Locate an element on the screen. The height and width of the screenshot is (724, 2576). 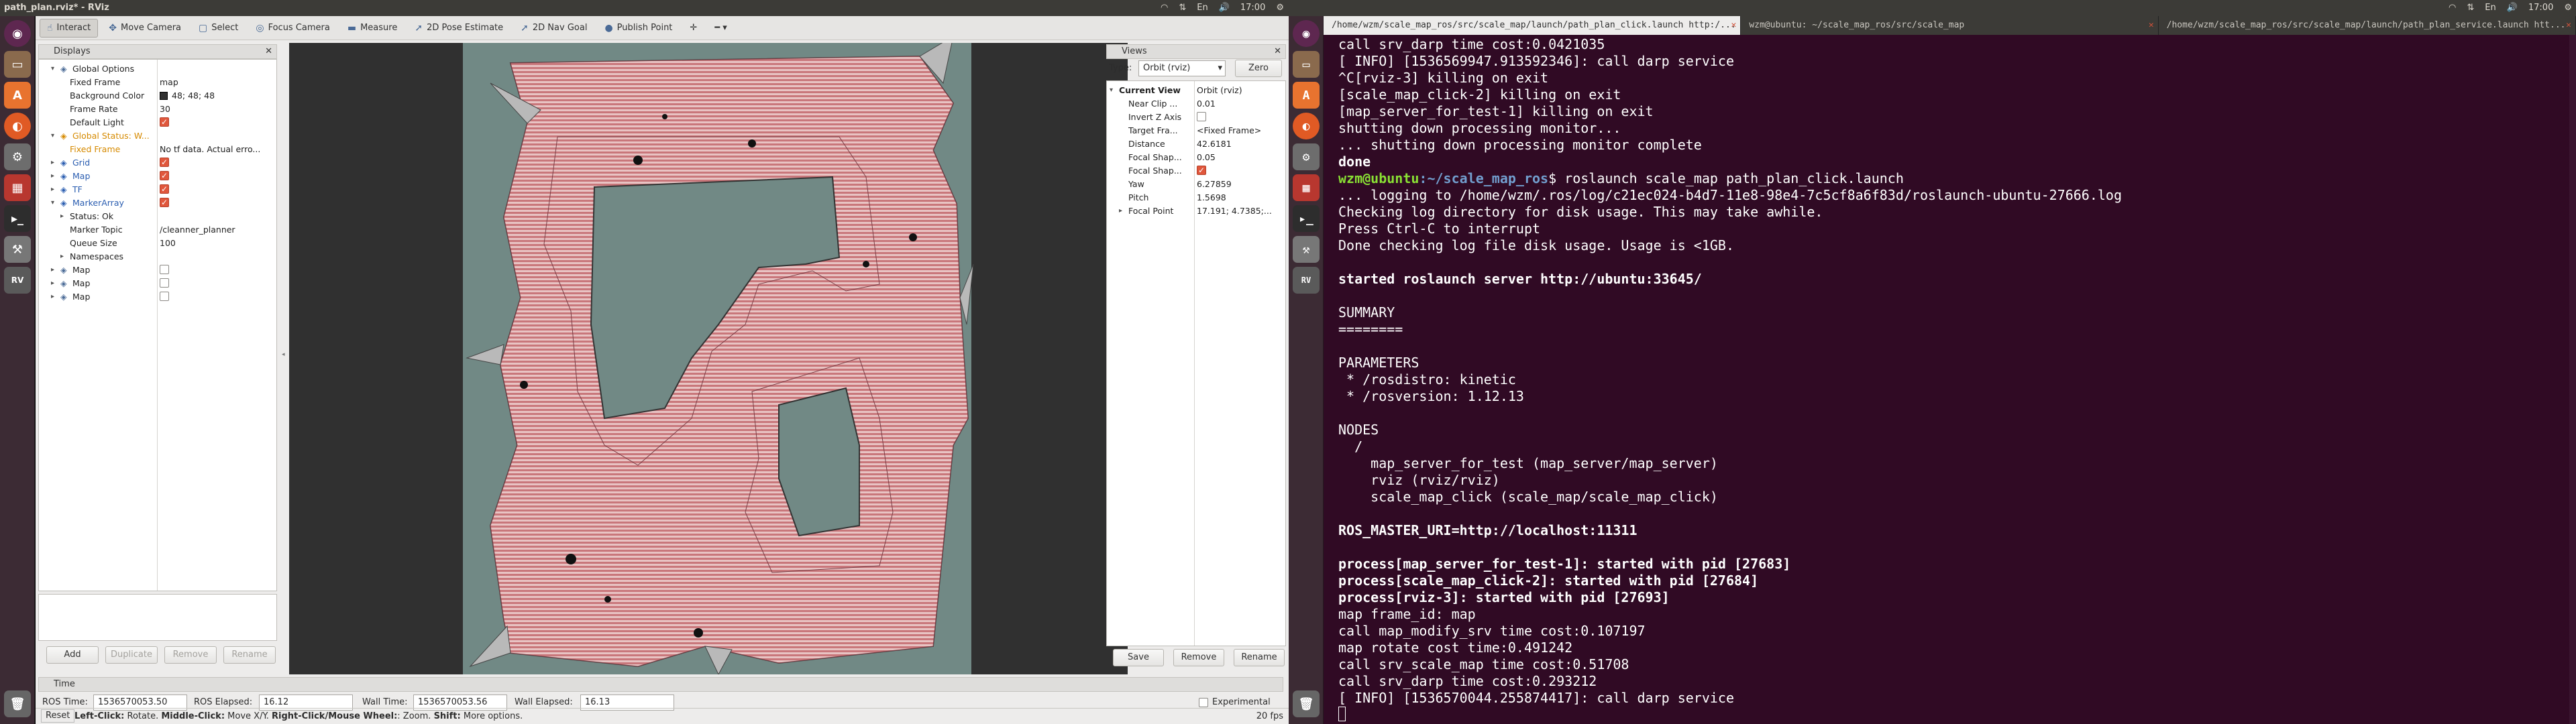
tree-row: Background Color 48; 48; 48 is located at coordinates (157, 95).